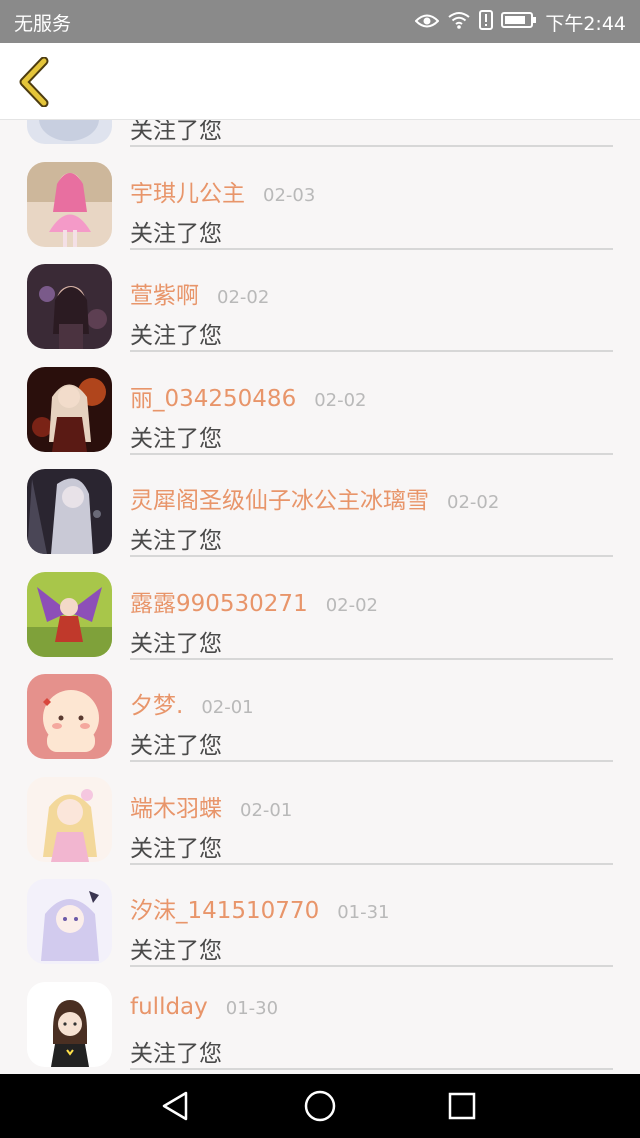 The image size is (640, 1138). What do you see at coordinates (176, 1106) in the screenshot?
I see `nav-back-button` at bounding box center [176, 1106].